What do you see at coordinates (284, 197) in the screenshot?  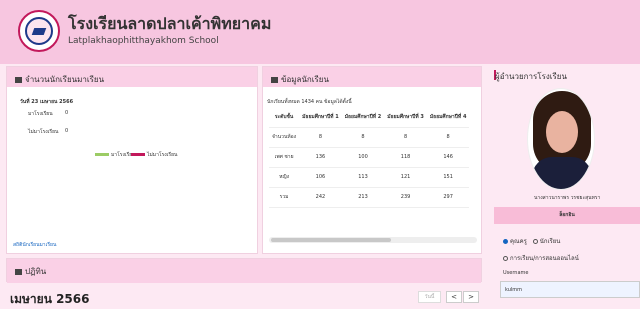 I see `table-cell: รวม` at bounding box center [284, 197].